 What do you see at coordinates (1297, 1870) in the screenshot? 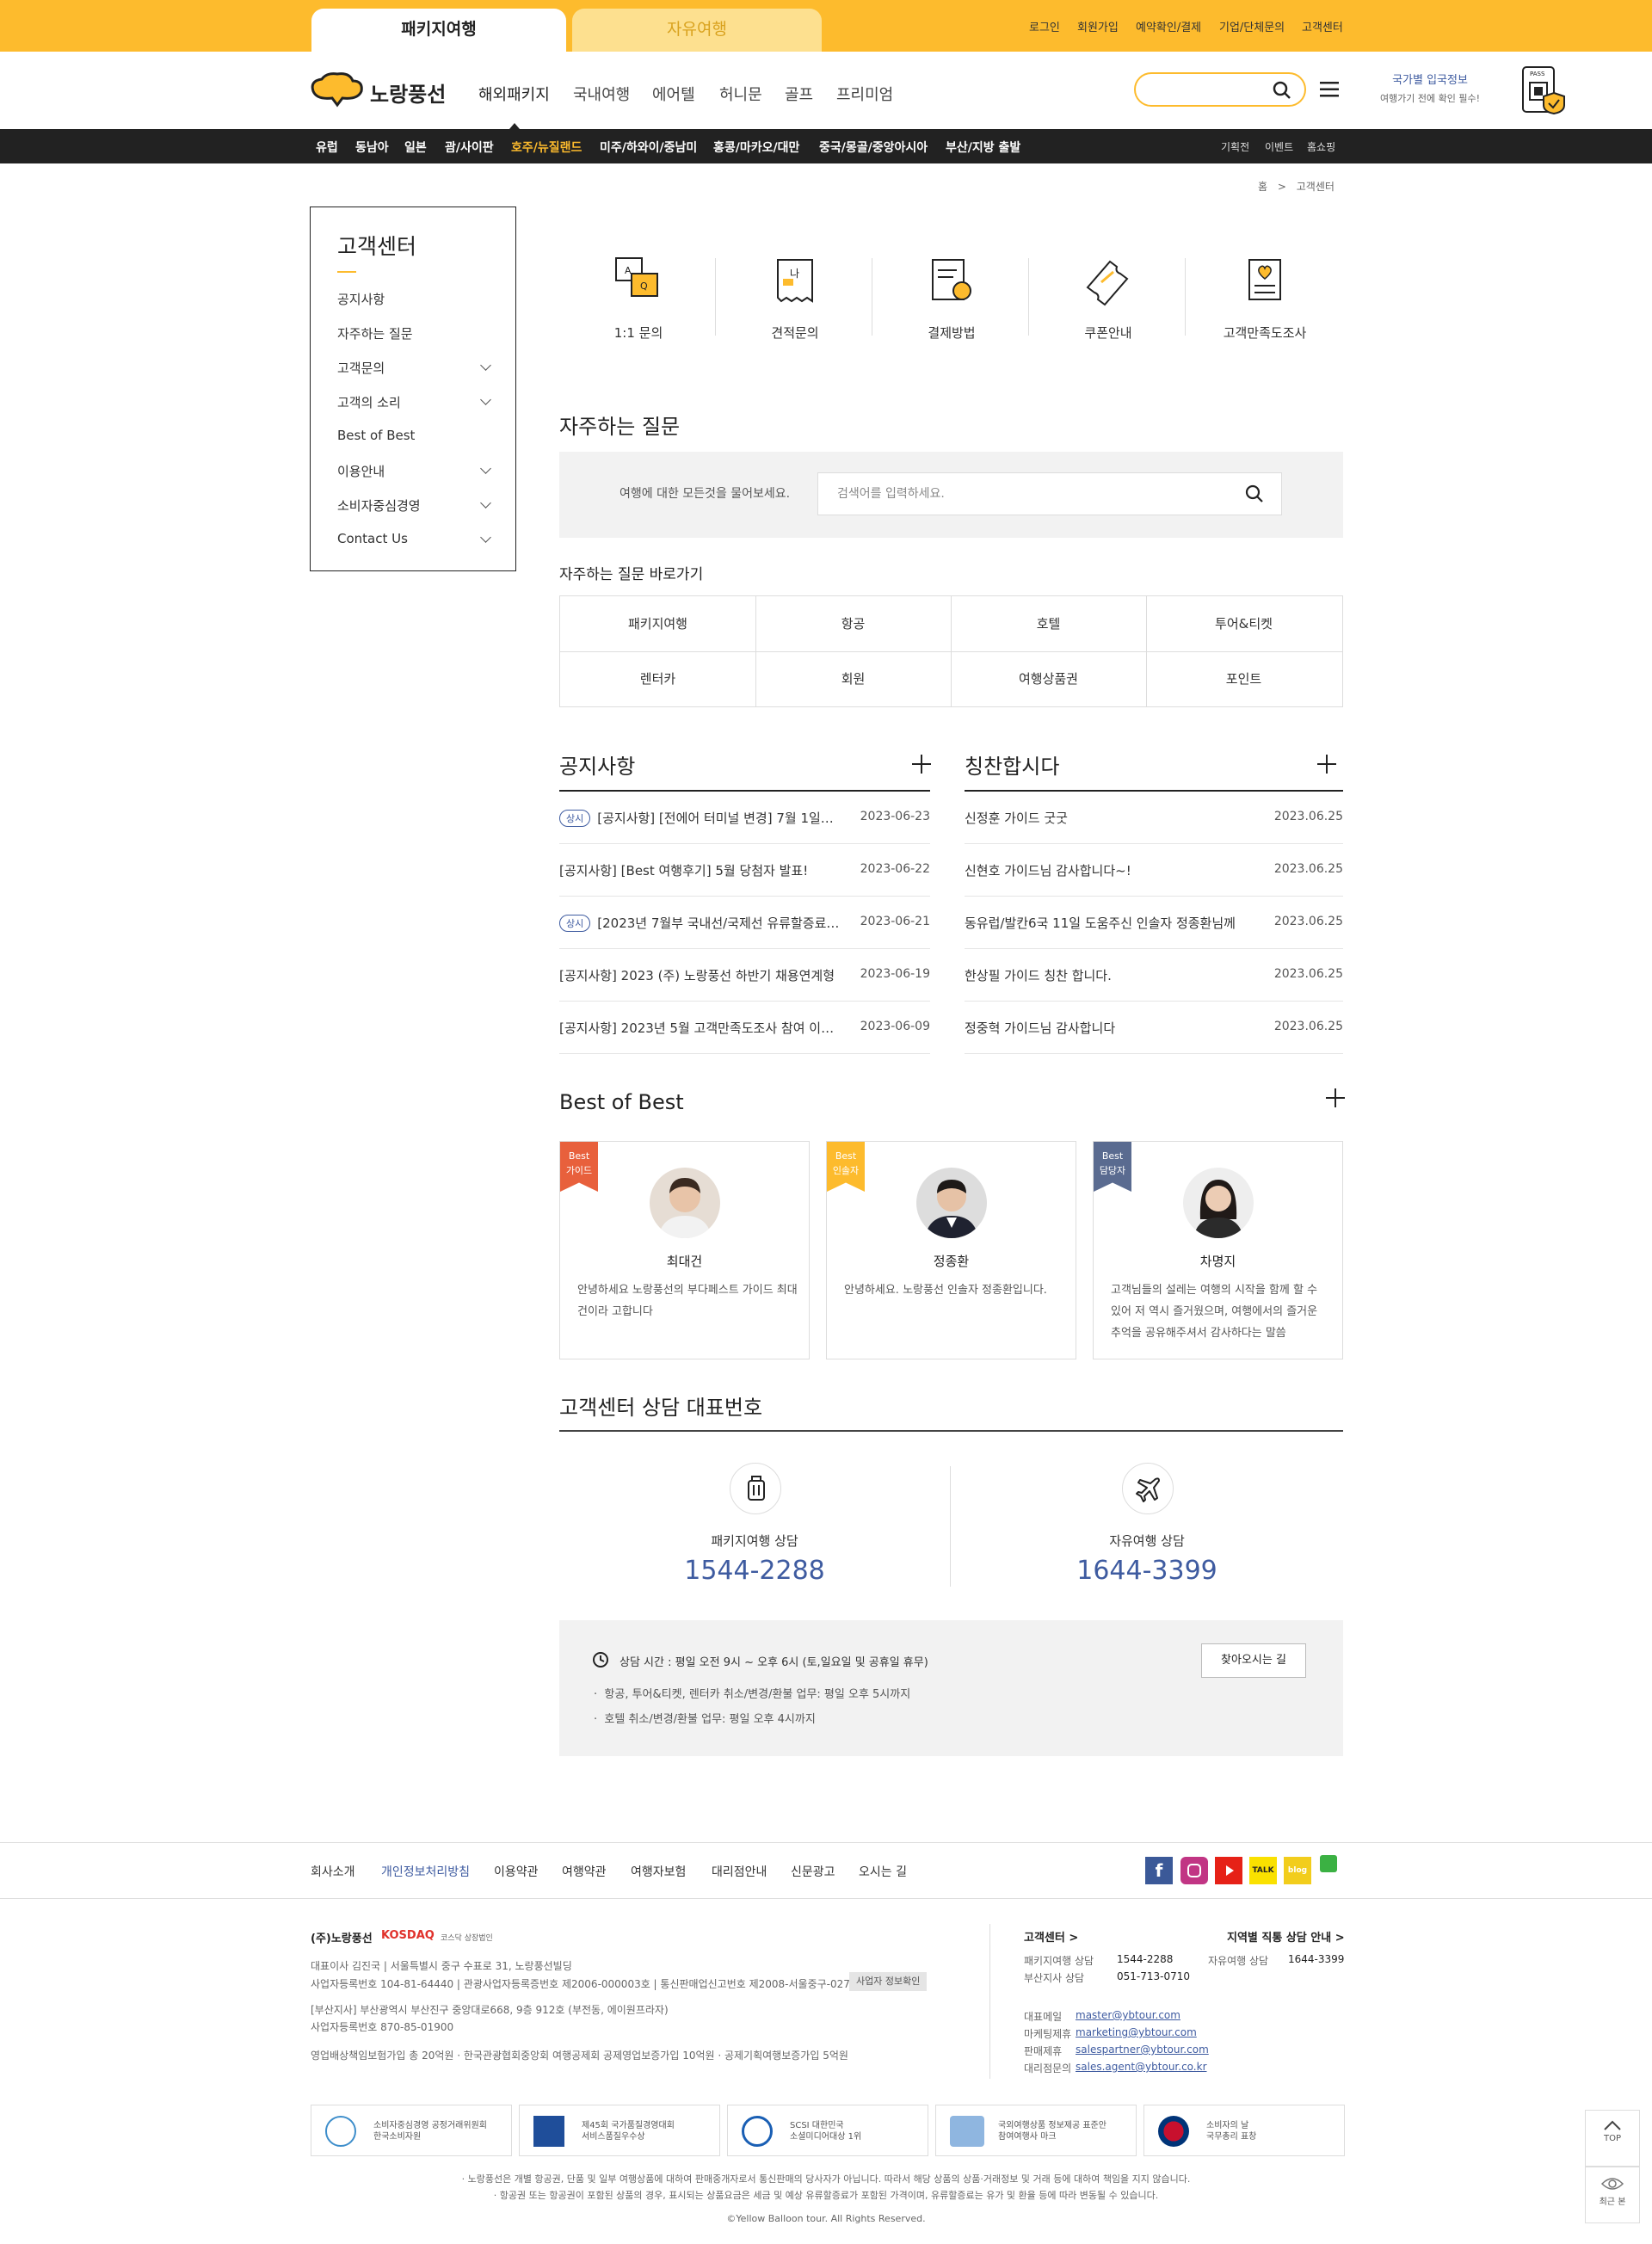
I see `blog-icon: blog` at bounding box center [1297, 1870].